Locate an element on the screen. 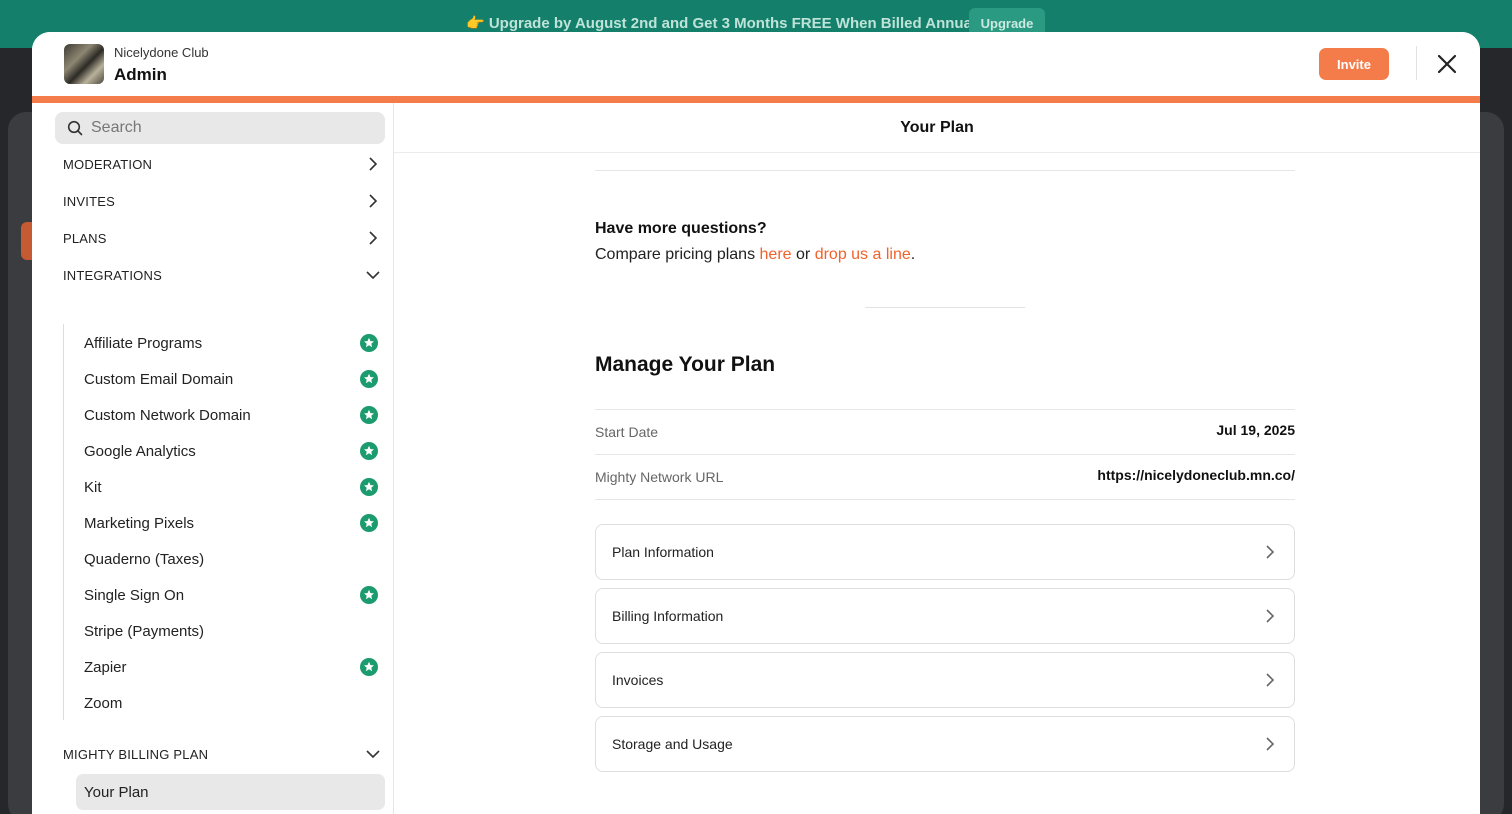 Image resolution: width=1512 pixels, height=814 pixels. sidebar-item-label: Zoom is located at coordinates (103, 703).